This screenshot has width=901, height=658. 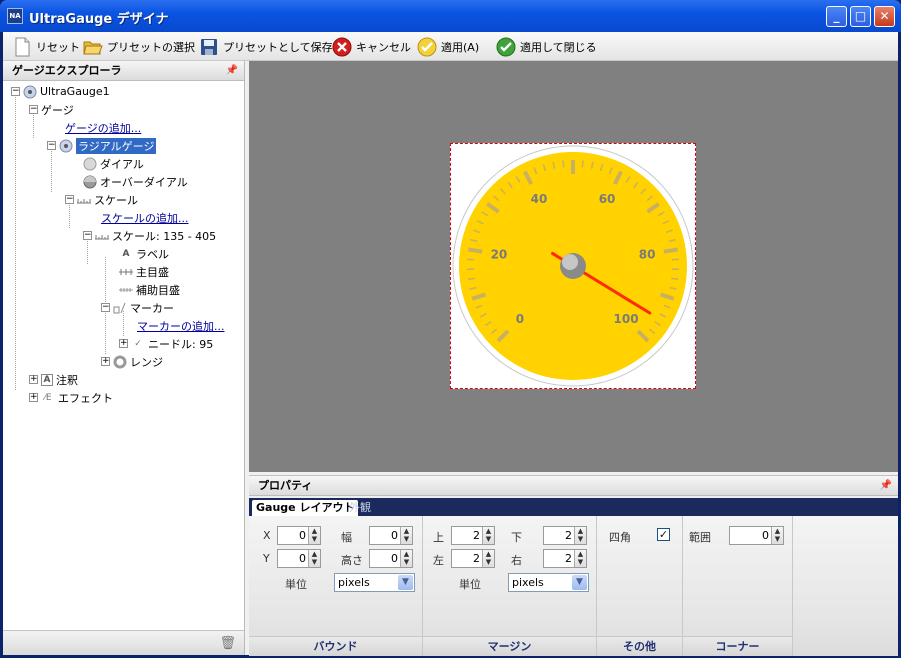 What do you see at coordinates (506, 46) in the screenshot?
I see `apply-close-check-icon` at bounding box center [506, 46].